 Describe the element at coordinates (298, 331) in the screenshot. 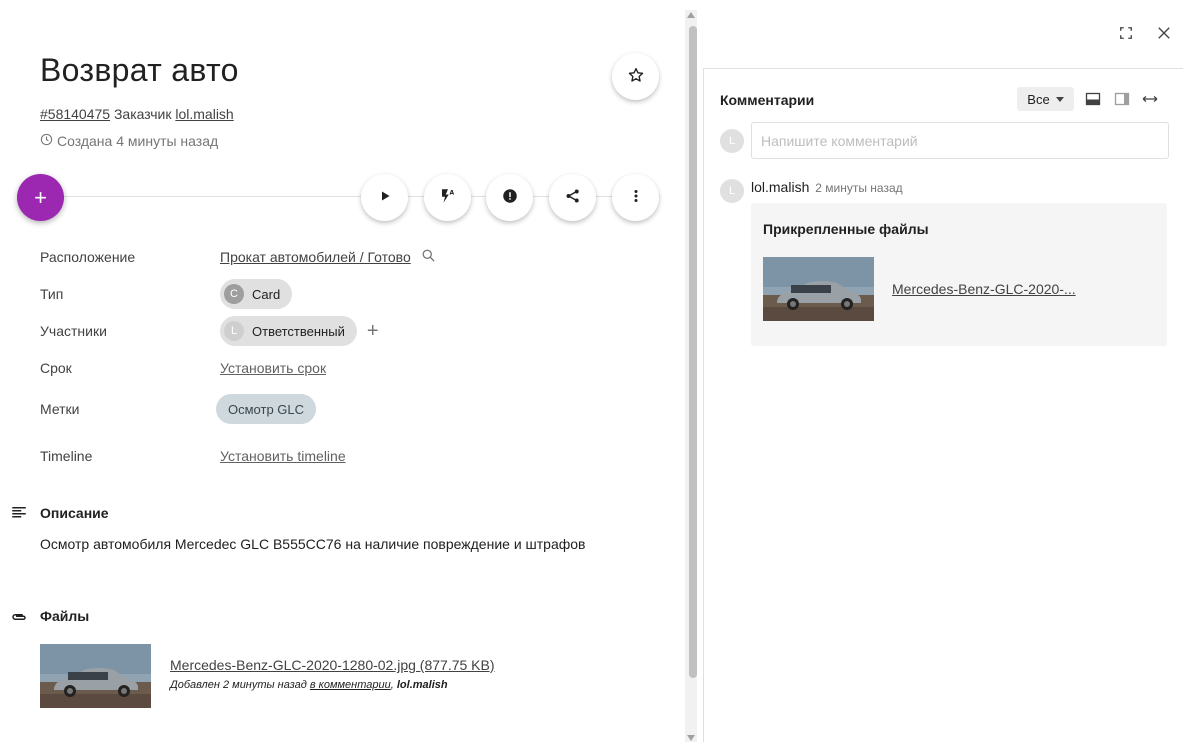

I see `participant-chip-label: Ответственный` at that location.